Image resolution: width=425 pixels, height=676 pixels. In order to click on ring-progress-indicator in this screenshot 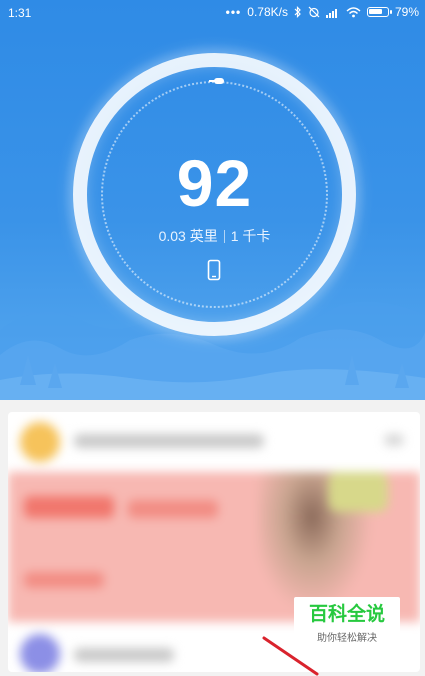, I will do `click(219, 81)`.